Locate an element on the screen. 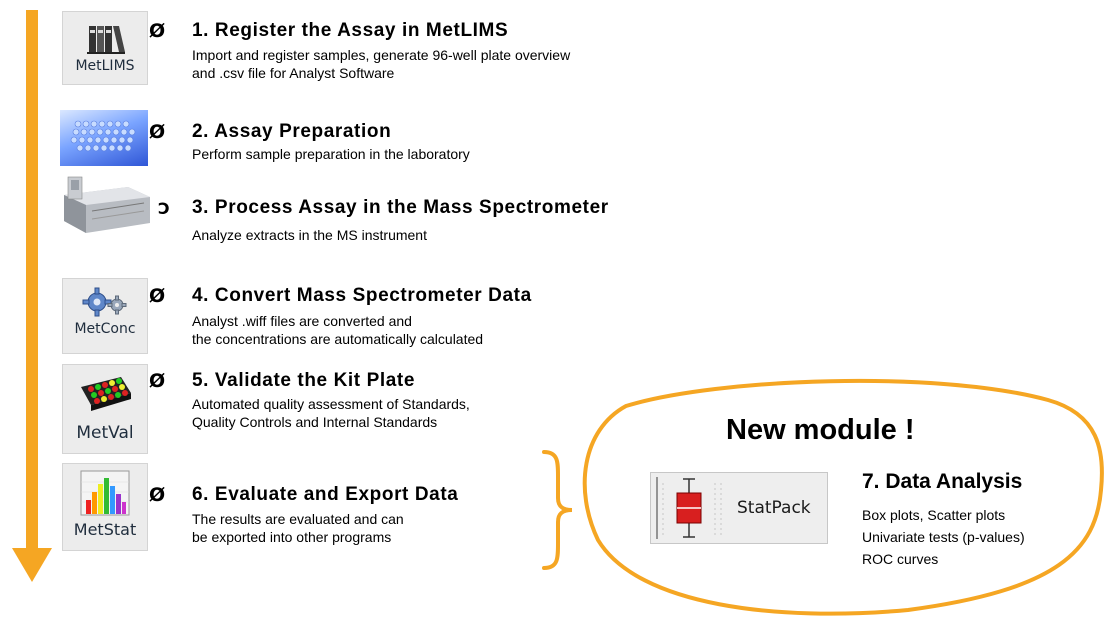 Image resolution: width=1105 pixels, height=622 pixels. kit-plate-icon is located at coordinates (106, 394).